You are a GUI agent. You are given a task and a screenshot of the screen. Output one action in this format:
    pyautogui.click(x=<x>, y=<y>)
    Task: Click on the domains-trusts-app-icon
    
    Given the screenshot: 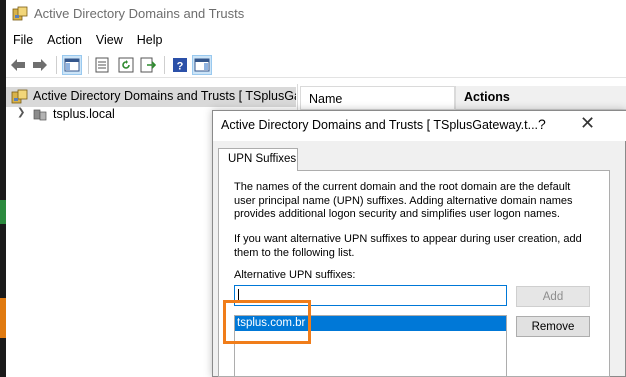 What is the action you would take?
    pyautogui.click(x=20, y=13)
    